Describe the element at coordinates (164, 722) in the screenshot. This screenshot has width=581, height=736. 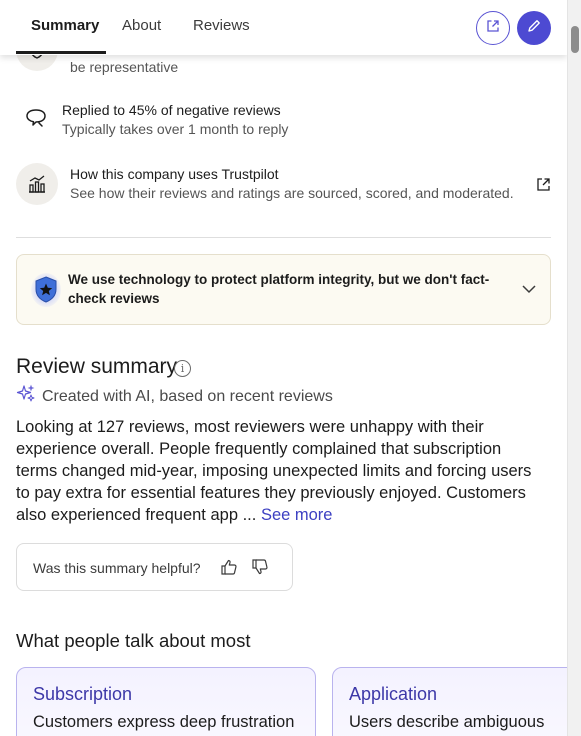
I see `topic-card-desc: Customers express deep frustration` at that location.